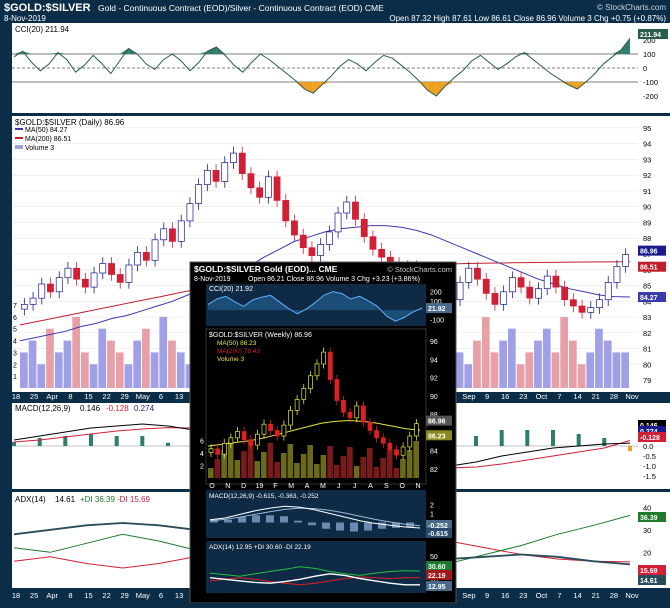 This screenshot has height=608, width=670. What do you see at coordinates (559, 595) in the screenshot?
I see `x-tick-bottom-30: 7` at bounding box center [559, 595].